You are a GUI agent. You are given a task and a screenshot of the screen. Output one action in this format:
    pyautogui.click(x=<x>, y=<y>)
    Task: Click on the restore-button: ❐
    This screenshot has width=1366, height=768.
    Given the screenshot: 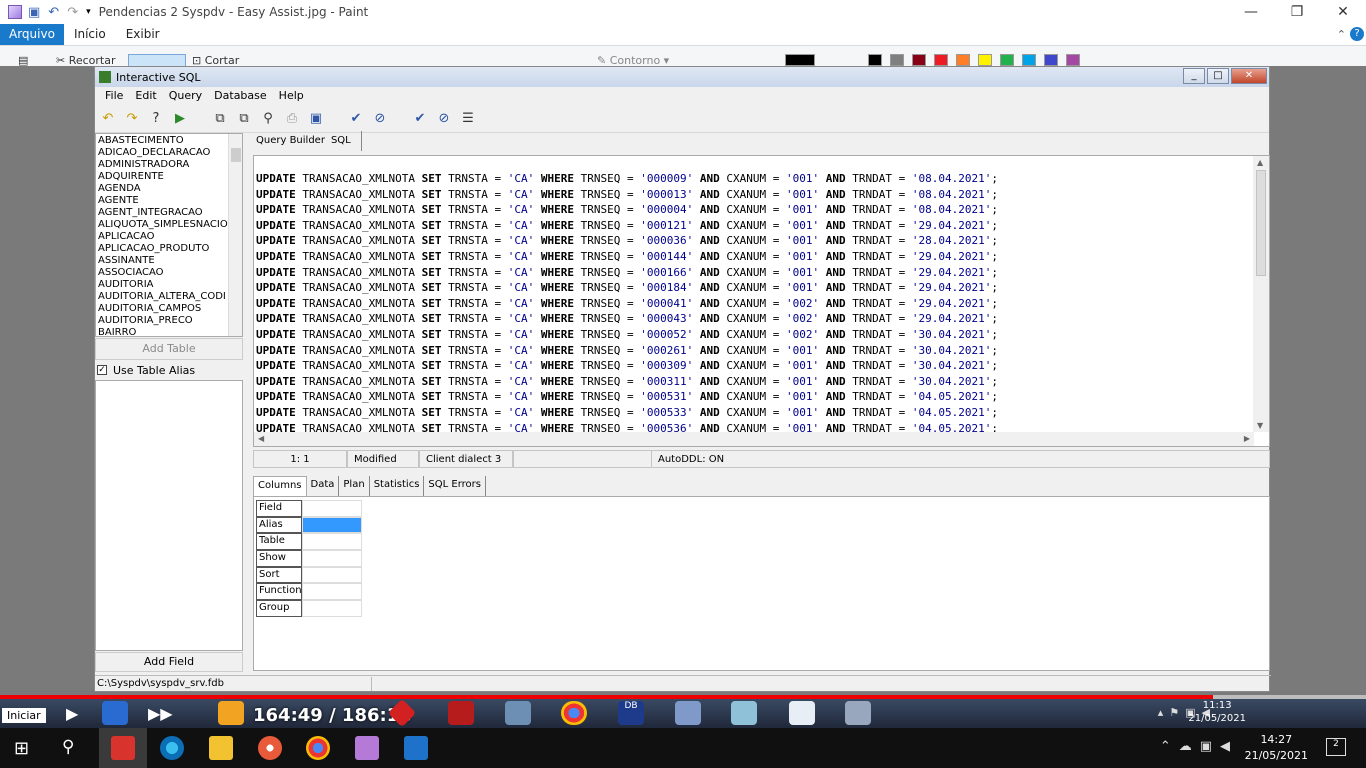 What is the action you would take?
    pyautogui.click(x=1297, y=12)
    